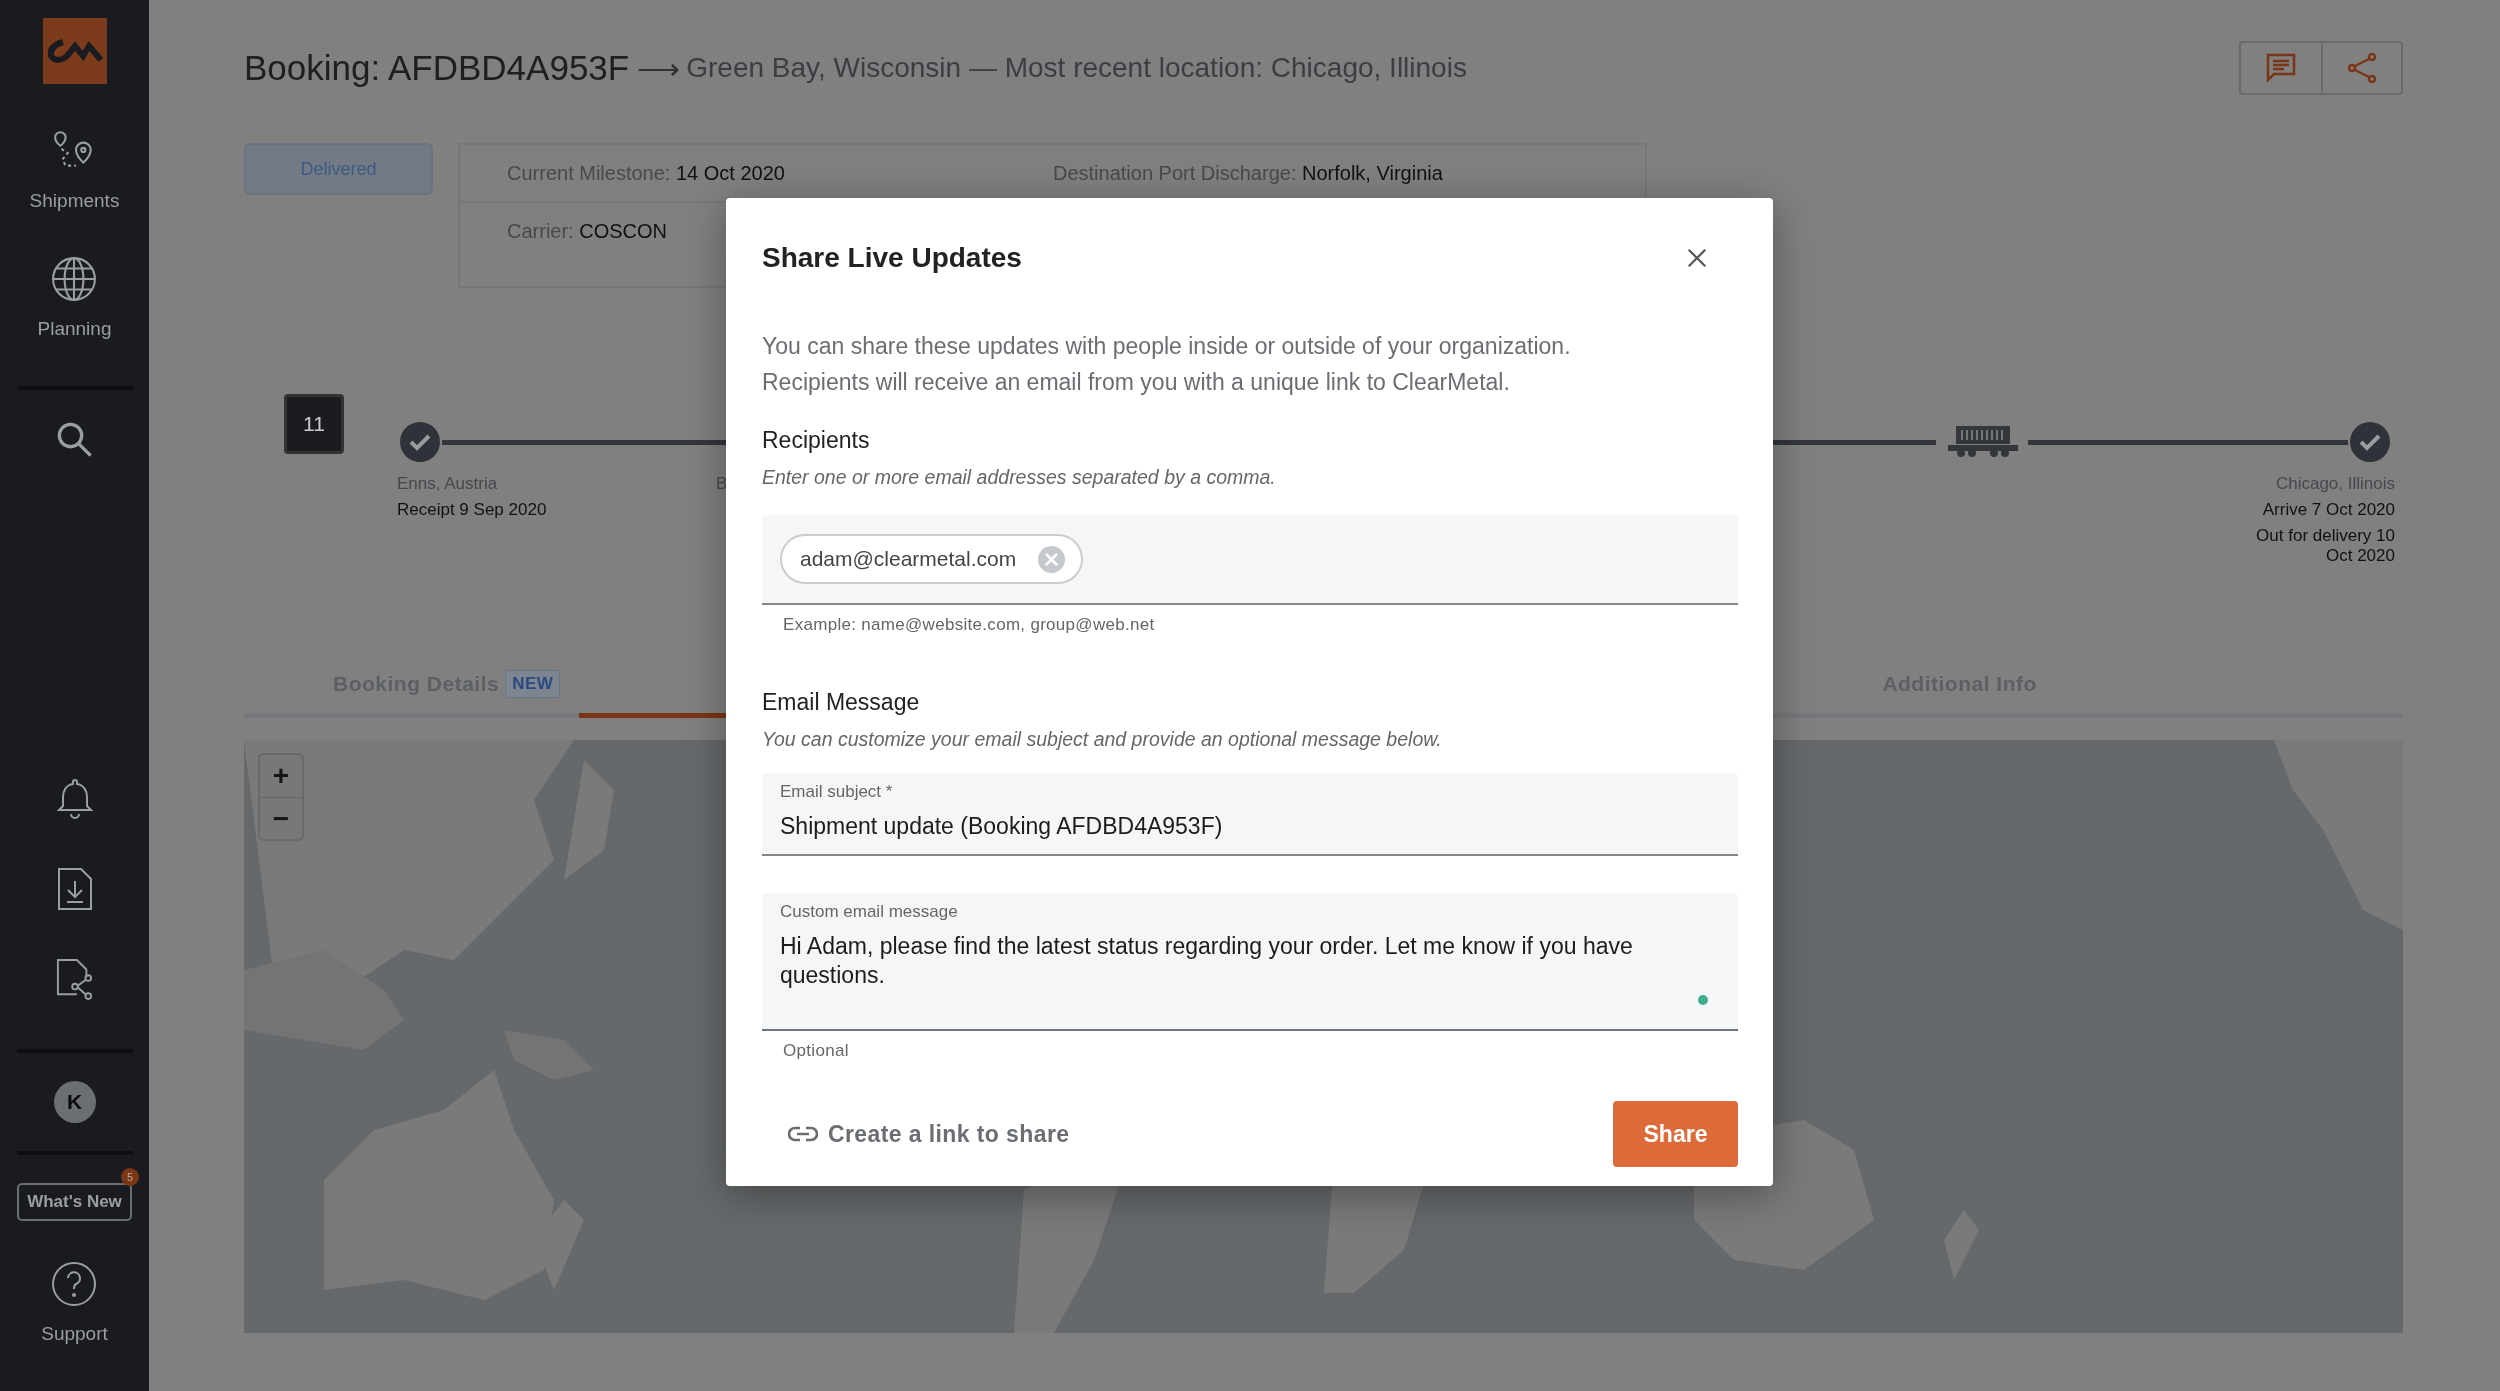  I want to click on globe-icon, so click(74, 279).